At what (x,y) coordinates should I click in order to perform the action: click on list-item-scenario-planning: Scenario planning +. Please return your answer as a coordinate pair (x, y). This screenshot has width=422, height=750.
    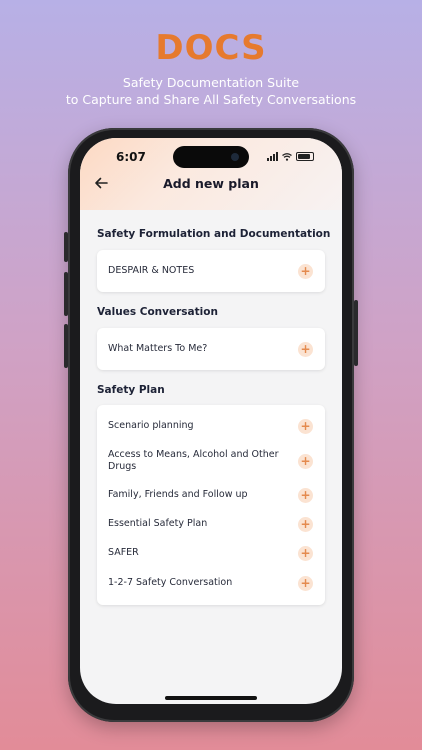
    Looking at the image, I should click on (211, 426).